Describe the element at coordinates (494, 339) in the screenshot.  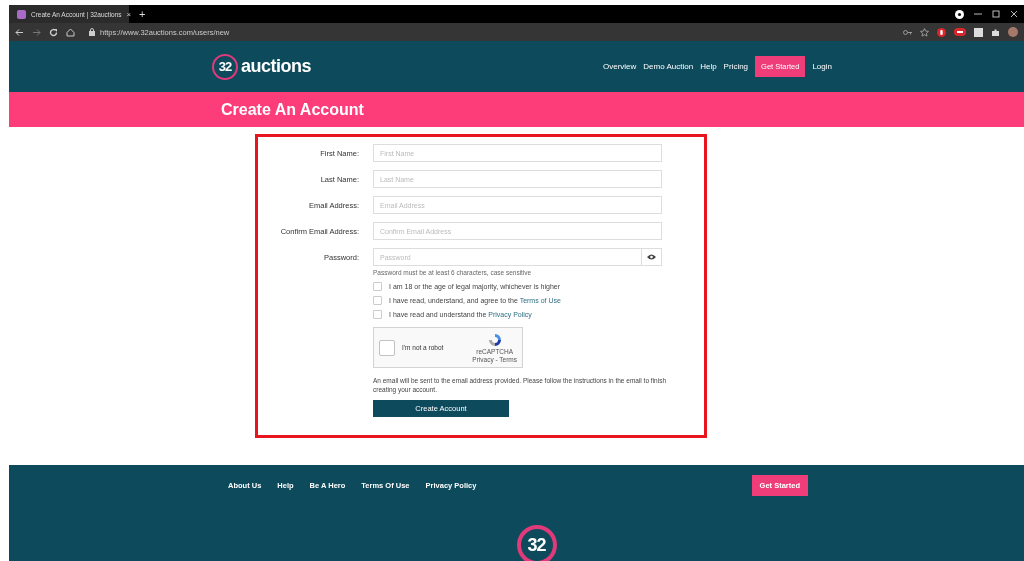
I see `recaptcha-icon` at that location.